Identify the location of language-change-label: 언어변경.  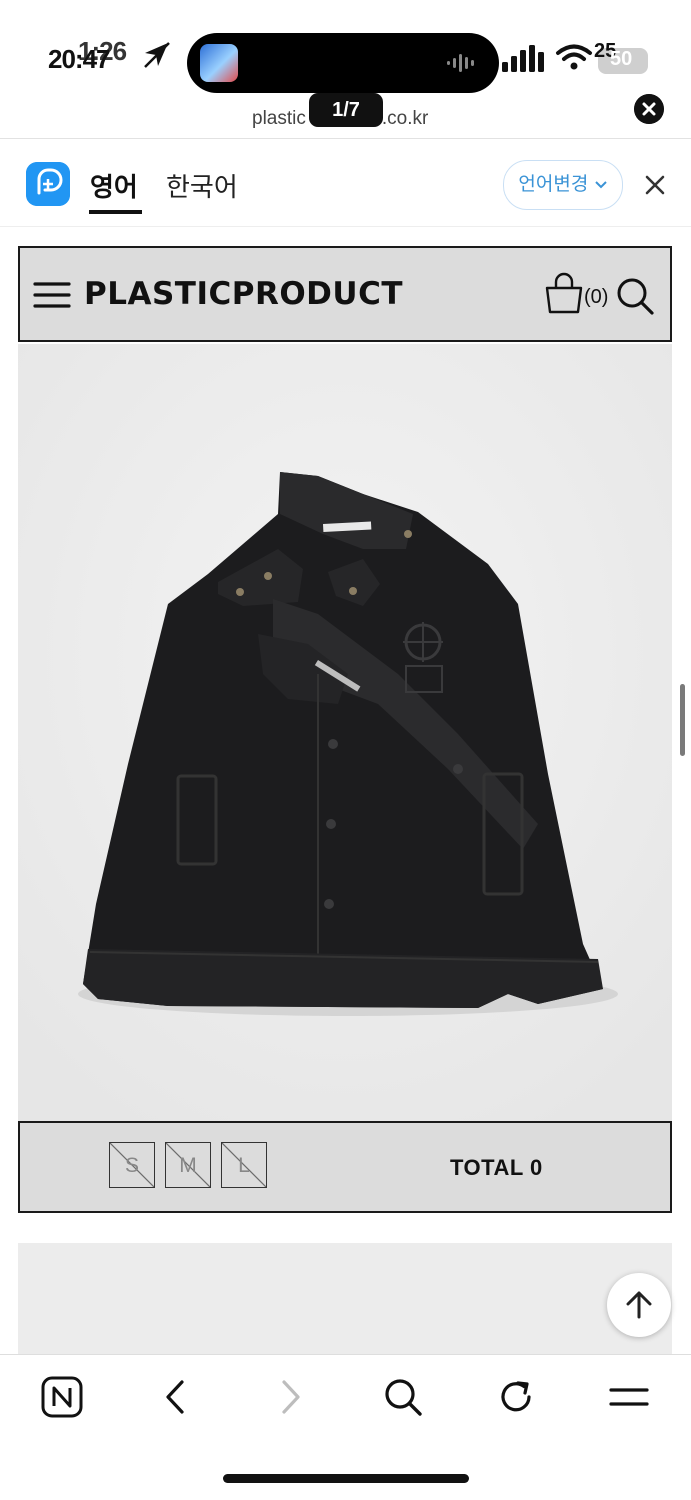
(553, 184).